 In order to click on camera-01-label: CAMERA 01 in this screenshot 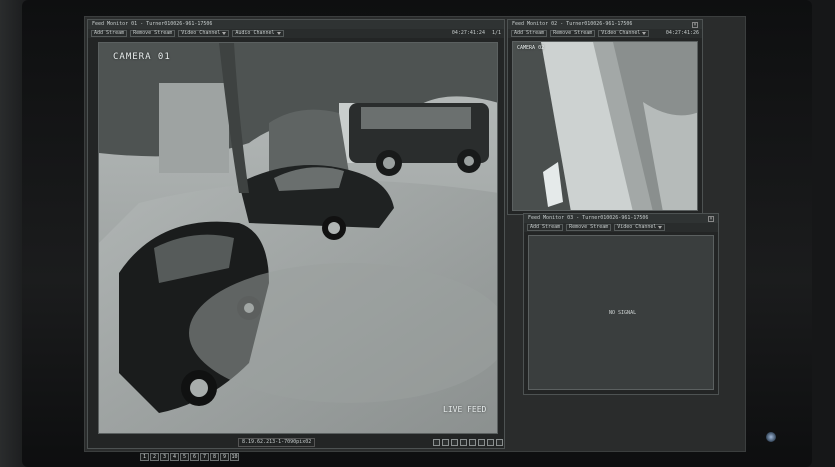, I will do `click(142, 57)`.